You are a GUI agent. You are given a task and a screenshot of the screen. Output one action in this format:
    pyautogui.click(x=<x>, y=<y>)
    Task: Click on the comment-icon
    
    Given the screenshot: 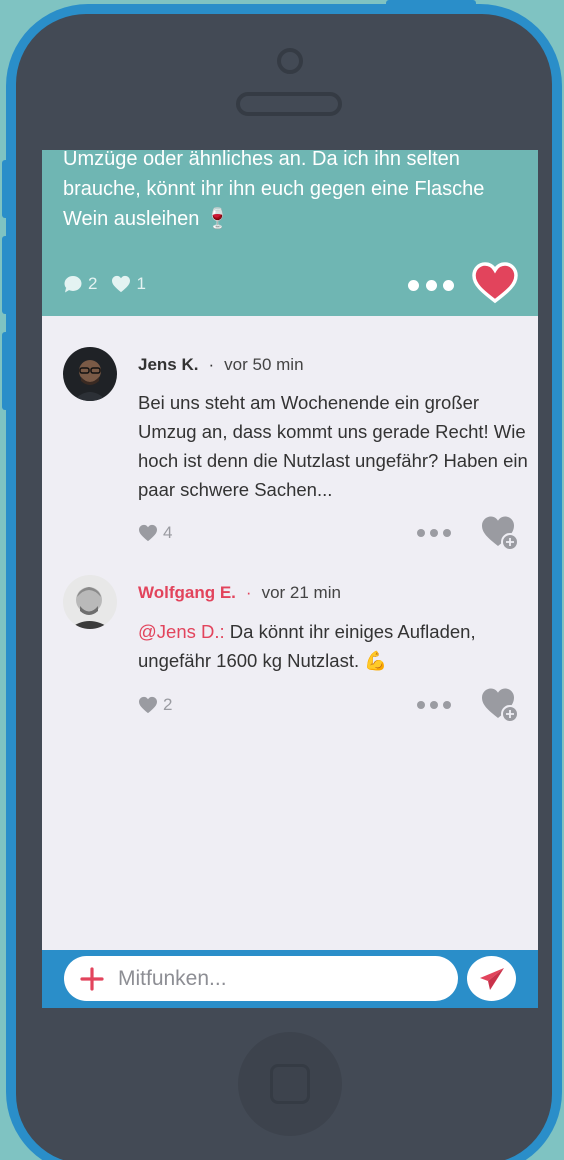 What is the action you would take?
    pyautogui.click(x=73, y=284)
    